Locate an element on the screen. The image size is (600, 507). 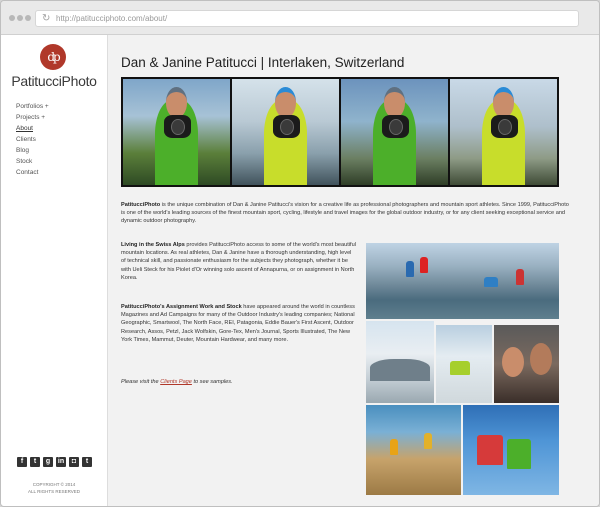
clients-page-link: Clients Page is located at coordinates (176, 382).